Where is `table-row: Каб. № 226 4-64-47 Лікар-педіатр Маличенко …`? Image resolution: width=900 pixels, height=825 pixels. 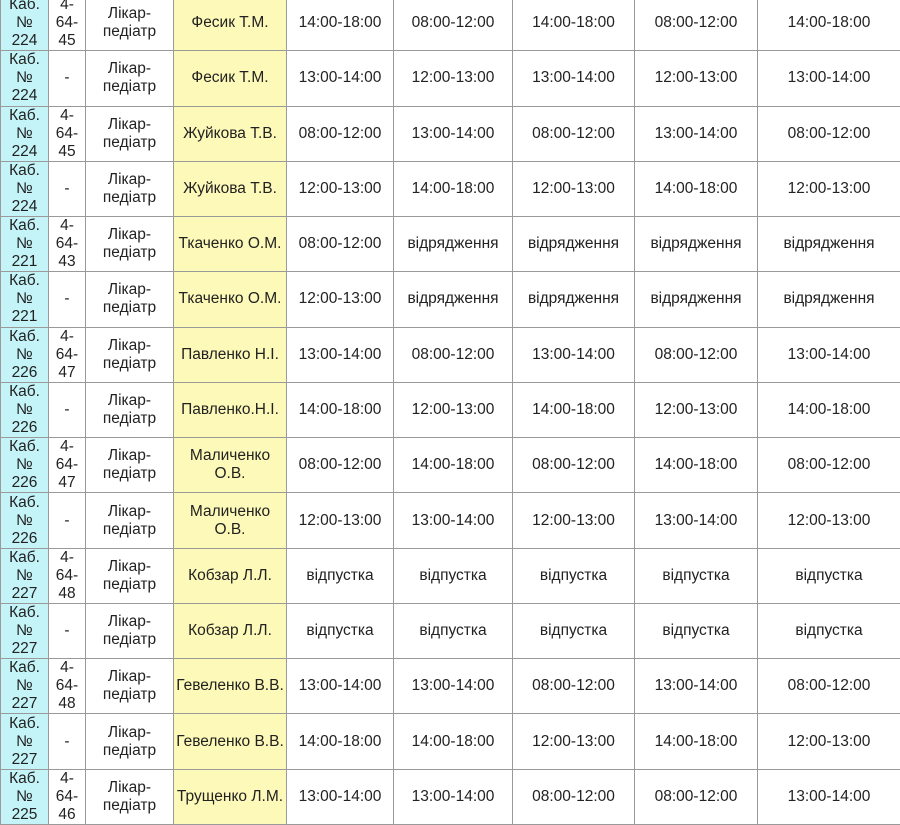 table-row: Каб. № 226 4-64-47 Лікар-педіатр Маличенко … is located at coordinates (450, 465).